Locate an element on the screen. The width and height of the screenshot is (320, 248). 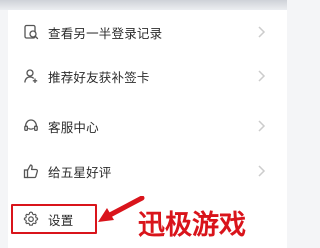
document-search-icon is located at coordinates (31, 32).